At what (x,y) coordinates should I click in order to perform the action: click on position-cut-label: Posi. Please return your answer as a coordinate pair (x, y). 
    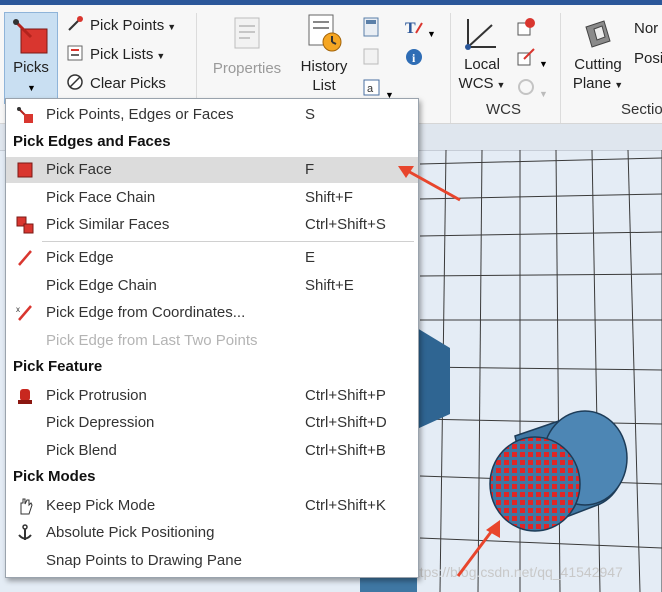
    Looking at the image, I should click on (648, 59).